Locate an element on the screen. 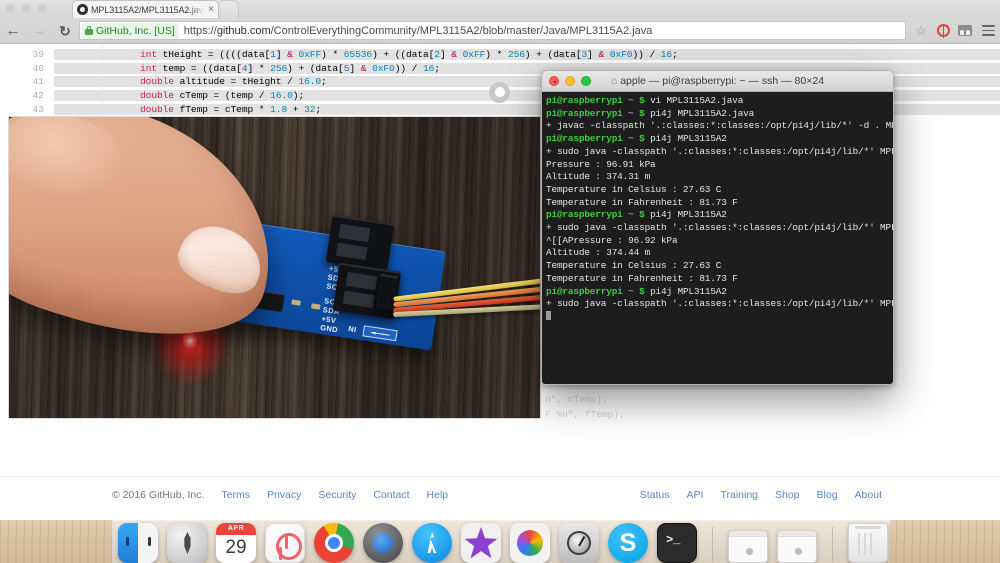  footer-link-shop: Shop is located at coordinates (787, 495).